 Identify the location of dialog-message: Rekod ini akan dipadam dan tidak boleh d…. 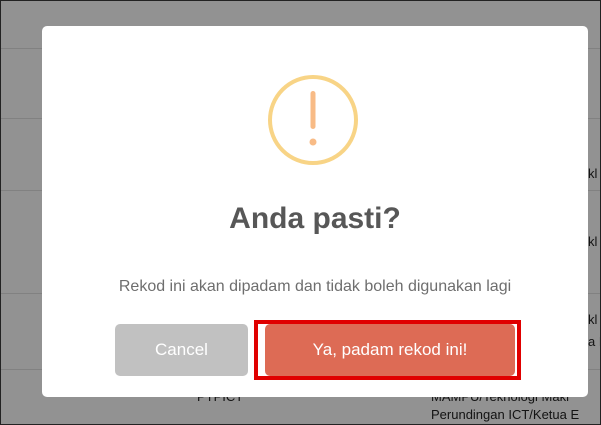
(315, 286).